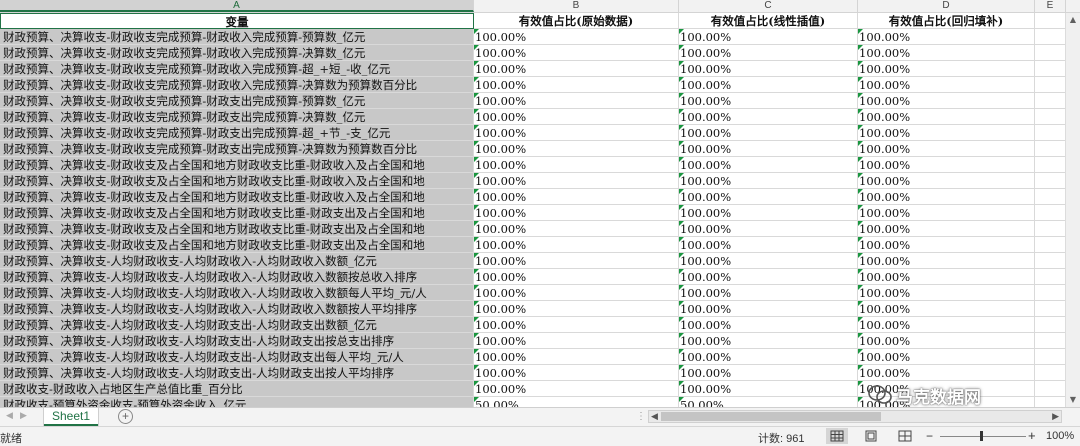  What do you see at coordinates (237, 6) in the screenshot?
I see `column-header-a: A` at bounding box center [237, 6].